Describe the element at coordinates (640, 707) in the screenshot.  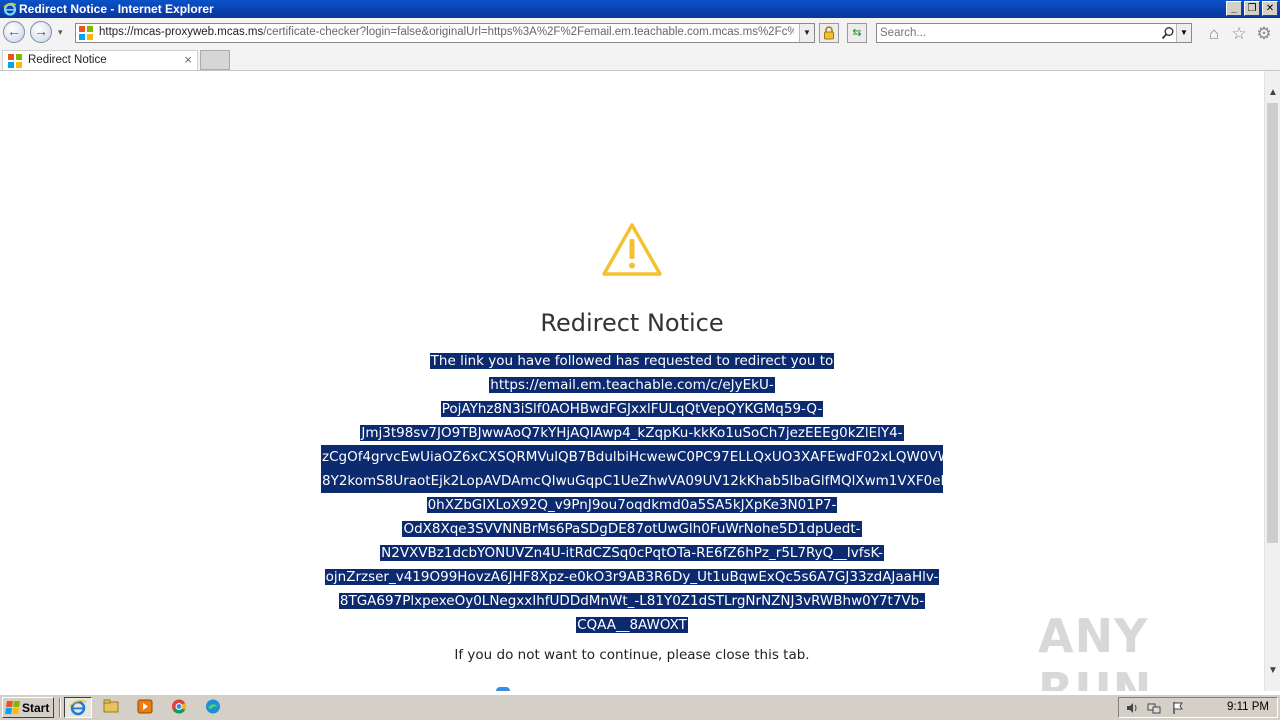
I see `taskbar: Start 9:11 PM` at that location.